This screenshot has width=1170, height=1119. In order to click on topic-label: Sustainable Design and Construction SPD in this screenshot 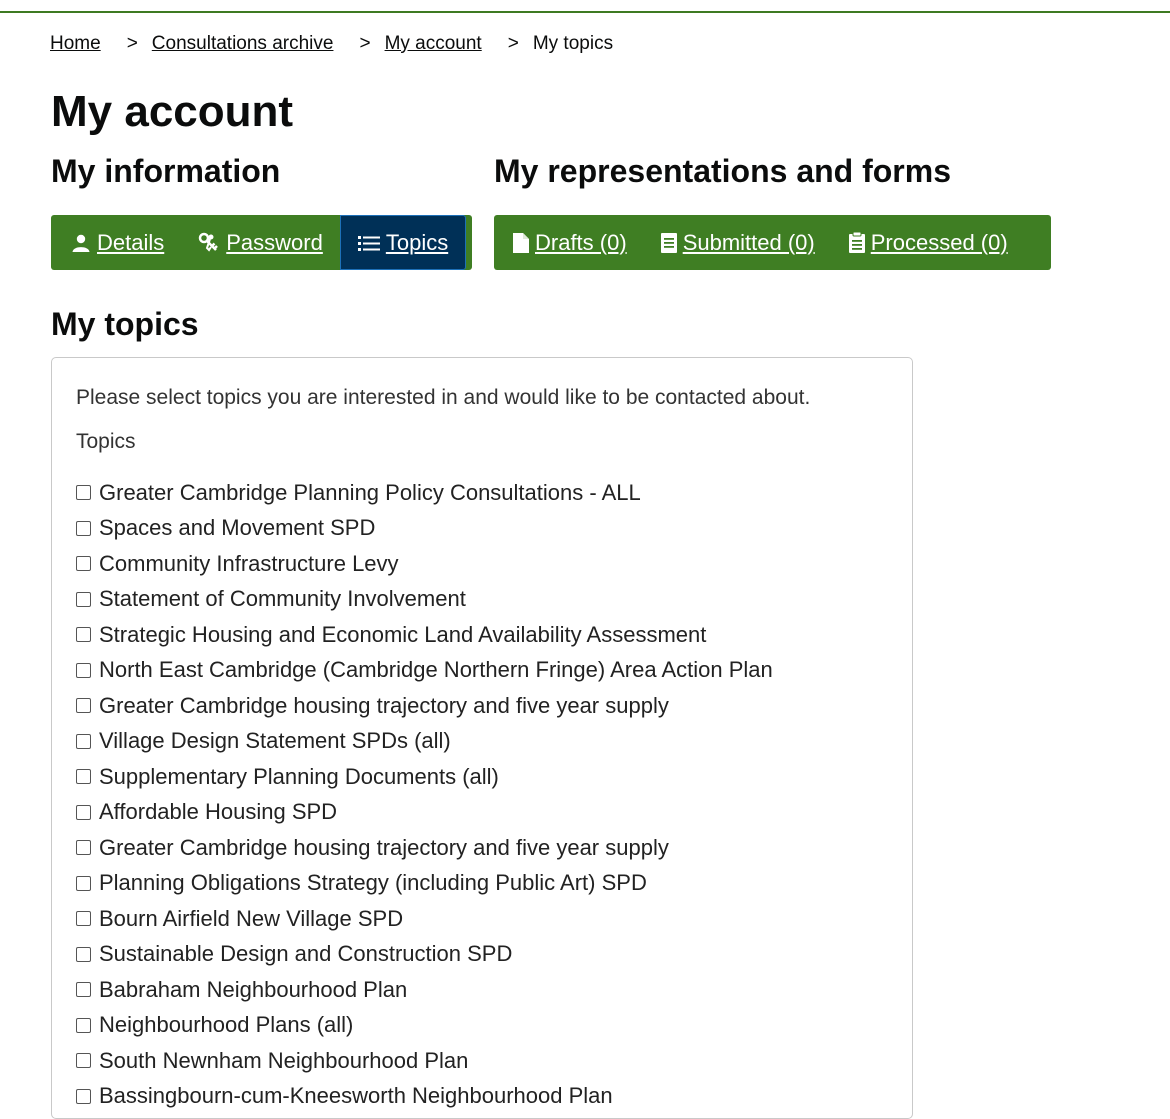, I will do `click(306, 954)`.